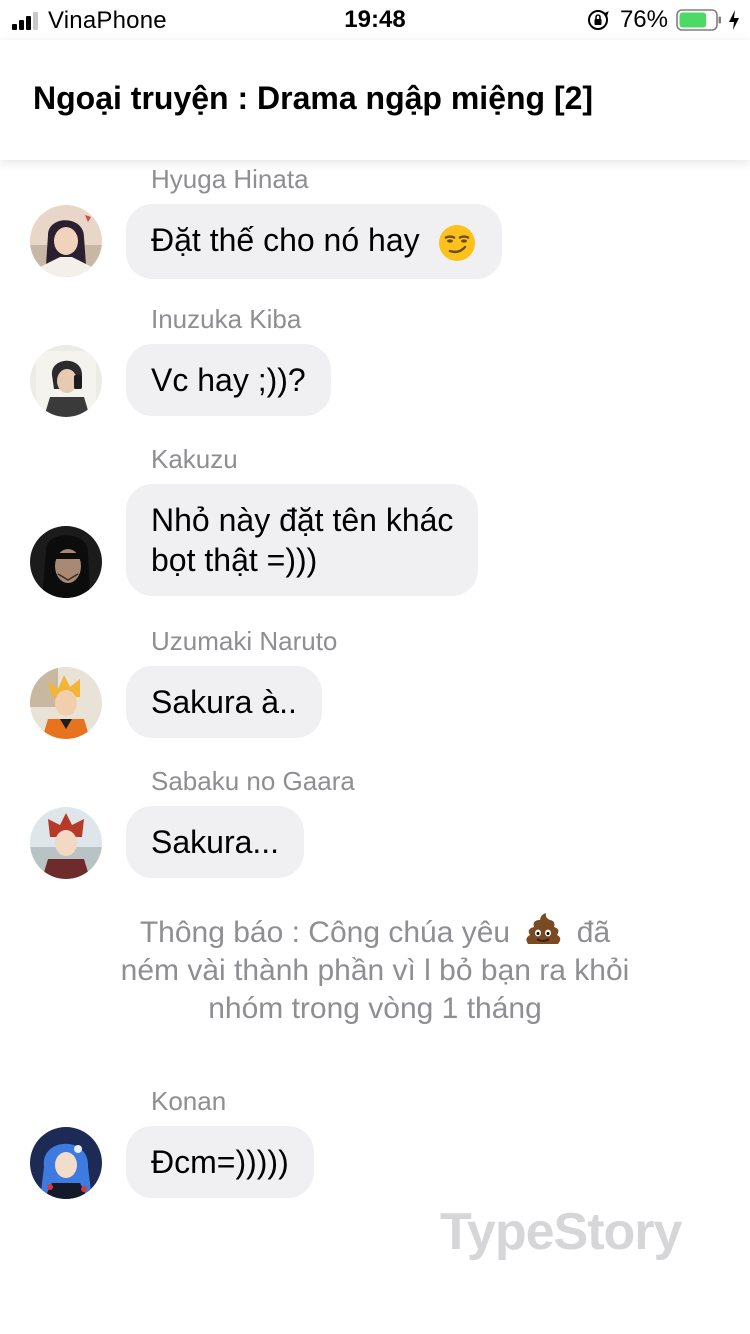 The width and height of the screenshot is (750, 1334). Describe the element at coordinates (66, 381) in the screenshot. I see `avatar-inuzuka-kiba` at that location.